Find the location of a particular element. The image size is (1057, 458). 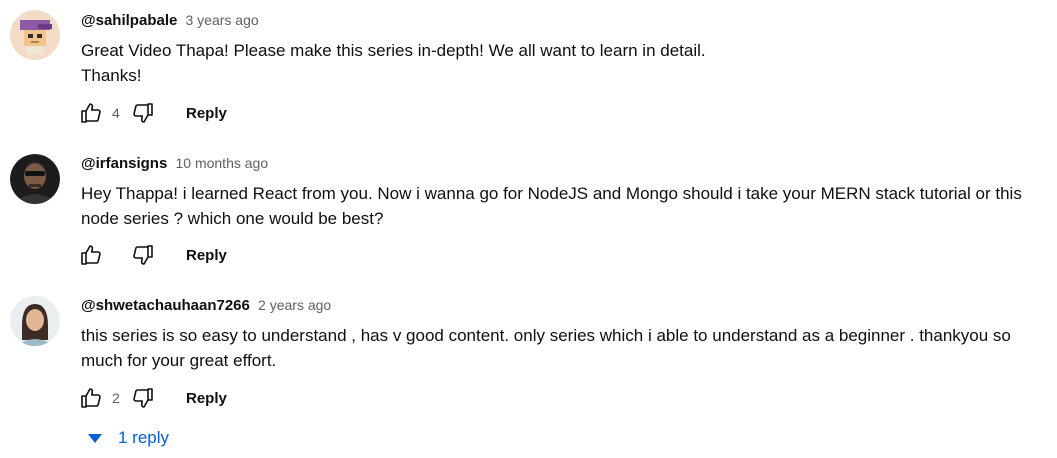

comment-actions: 2 Reply is located at coordinates (152, 398).